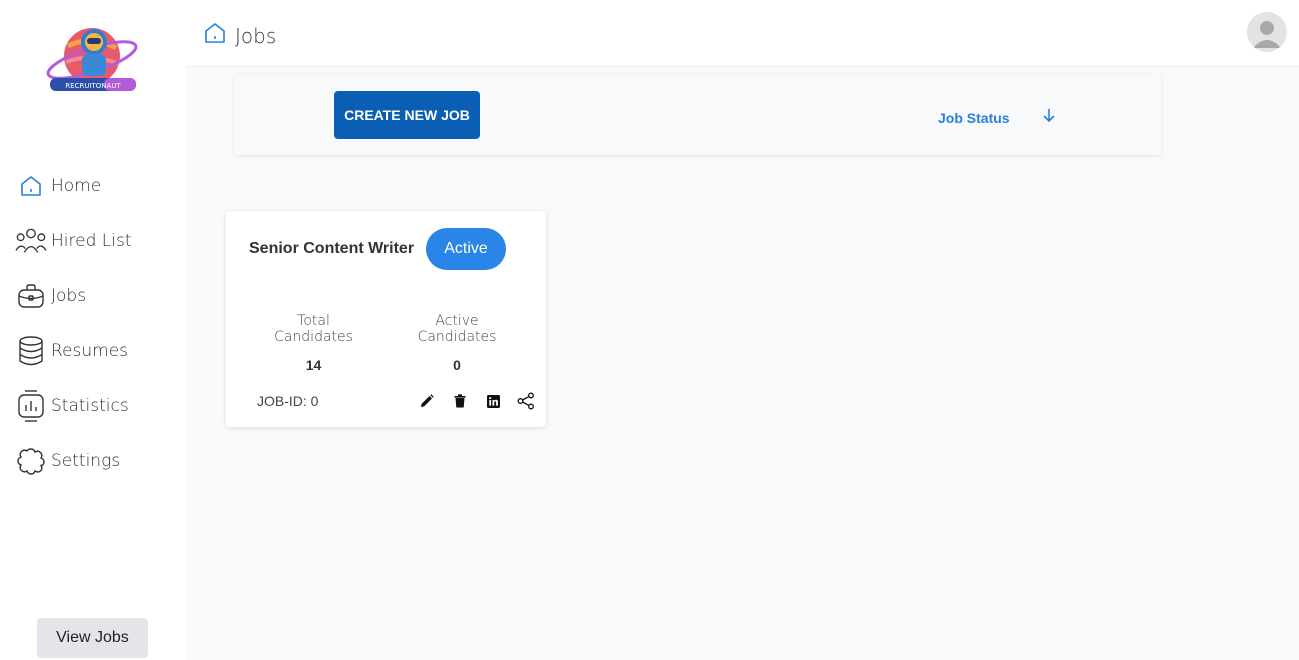 Image resolution: width=1299 pixels, height=660 pixels. Describe the element at coordinates (457, 365) in the screenshot. I see `active-candidates-value: 0` at that location.